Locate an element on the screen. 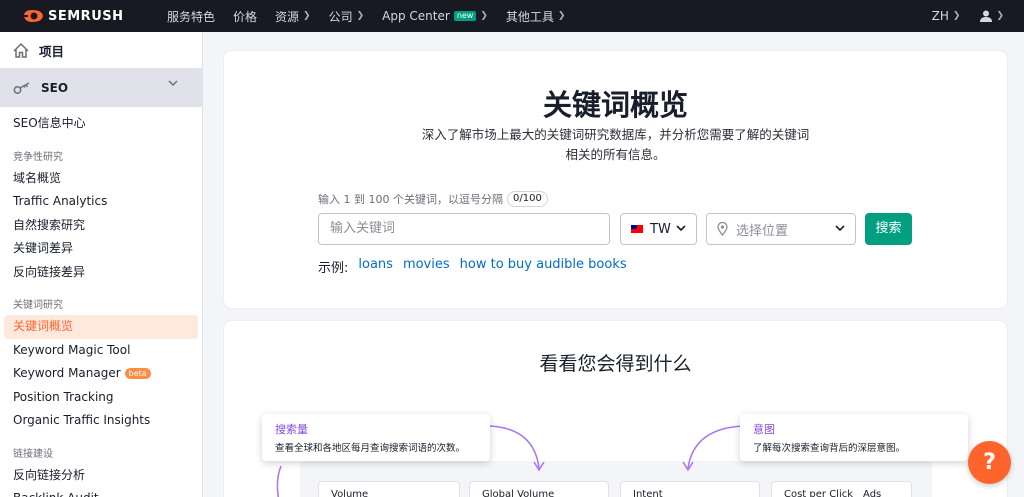 Image resolution: width=1024 pixels, height=497 pixels. top-right-controls: ZH ❯ ❯ is located at coordinates (968, 16).